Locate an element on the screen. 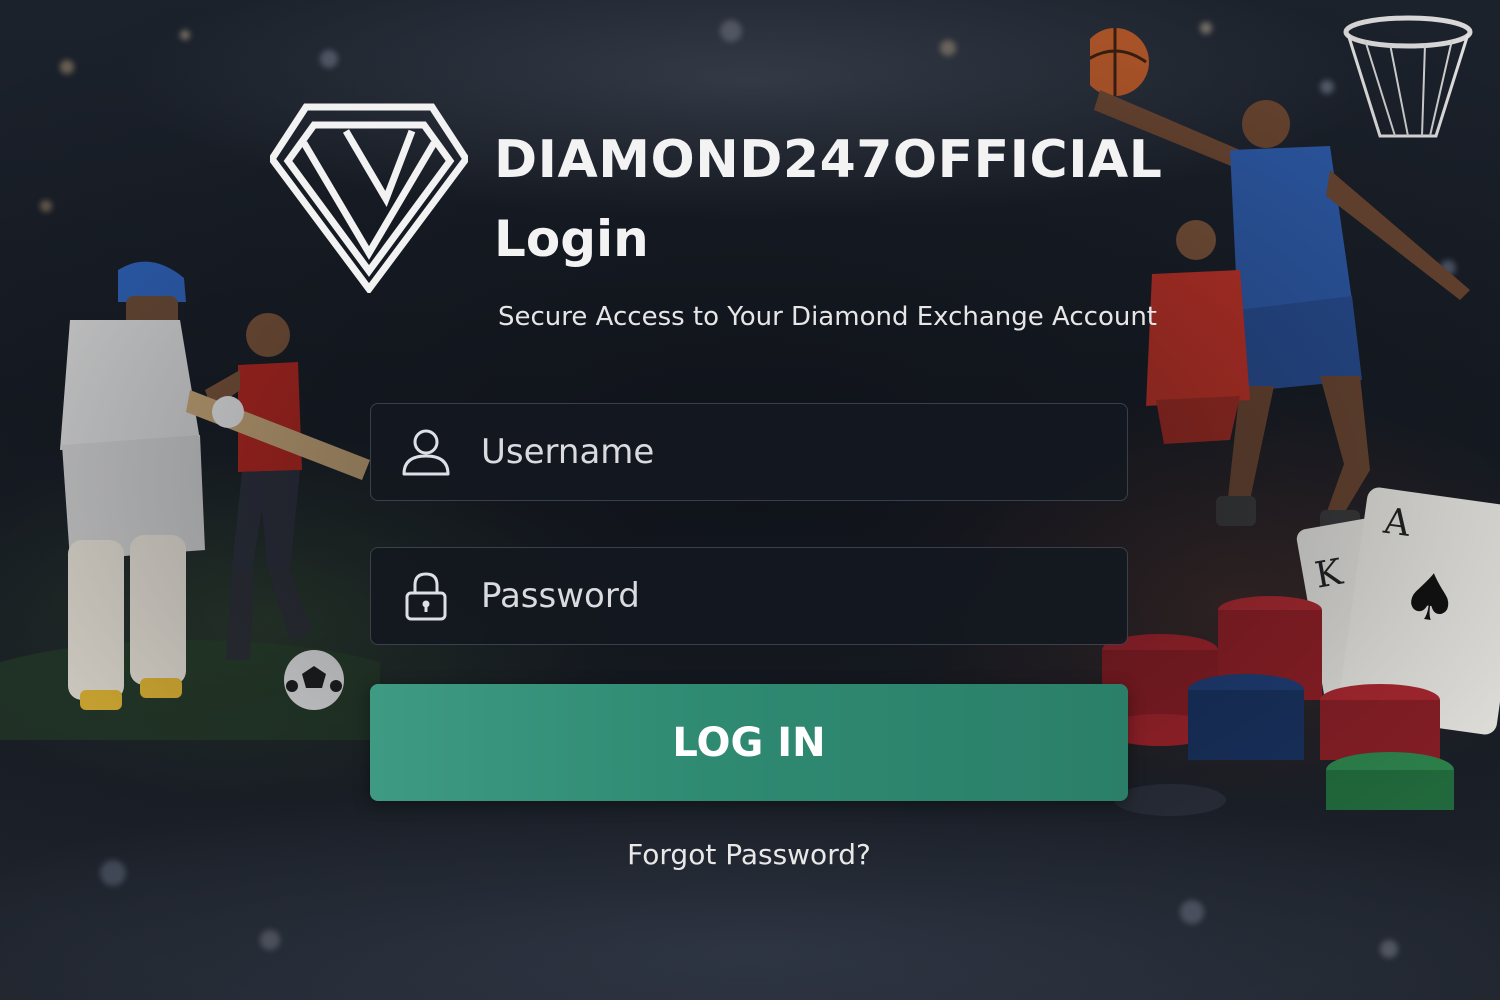 The image size is (1500, 1000). password-field is located at coordinates (749, 596).